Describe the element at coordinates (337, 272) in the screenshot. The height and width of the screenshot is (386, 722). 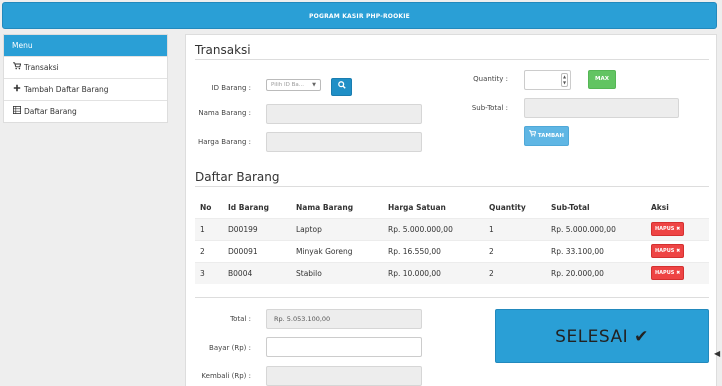
I see `cell-nama: Stabilo` at that location.